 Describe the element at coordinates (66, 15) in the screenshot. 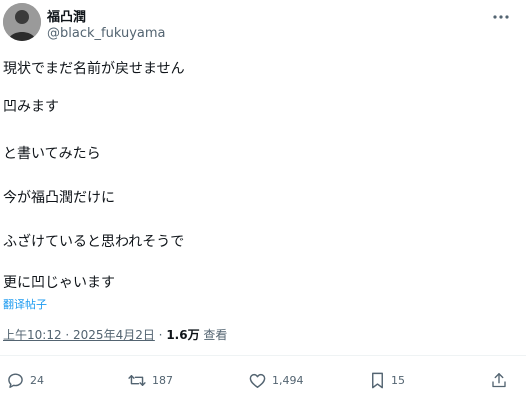

I see `author-display-name: 福凸潤` at that location.